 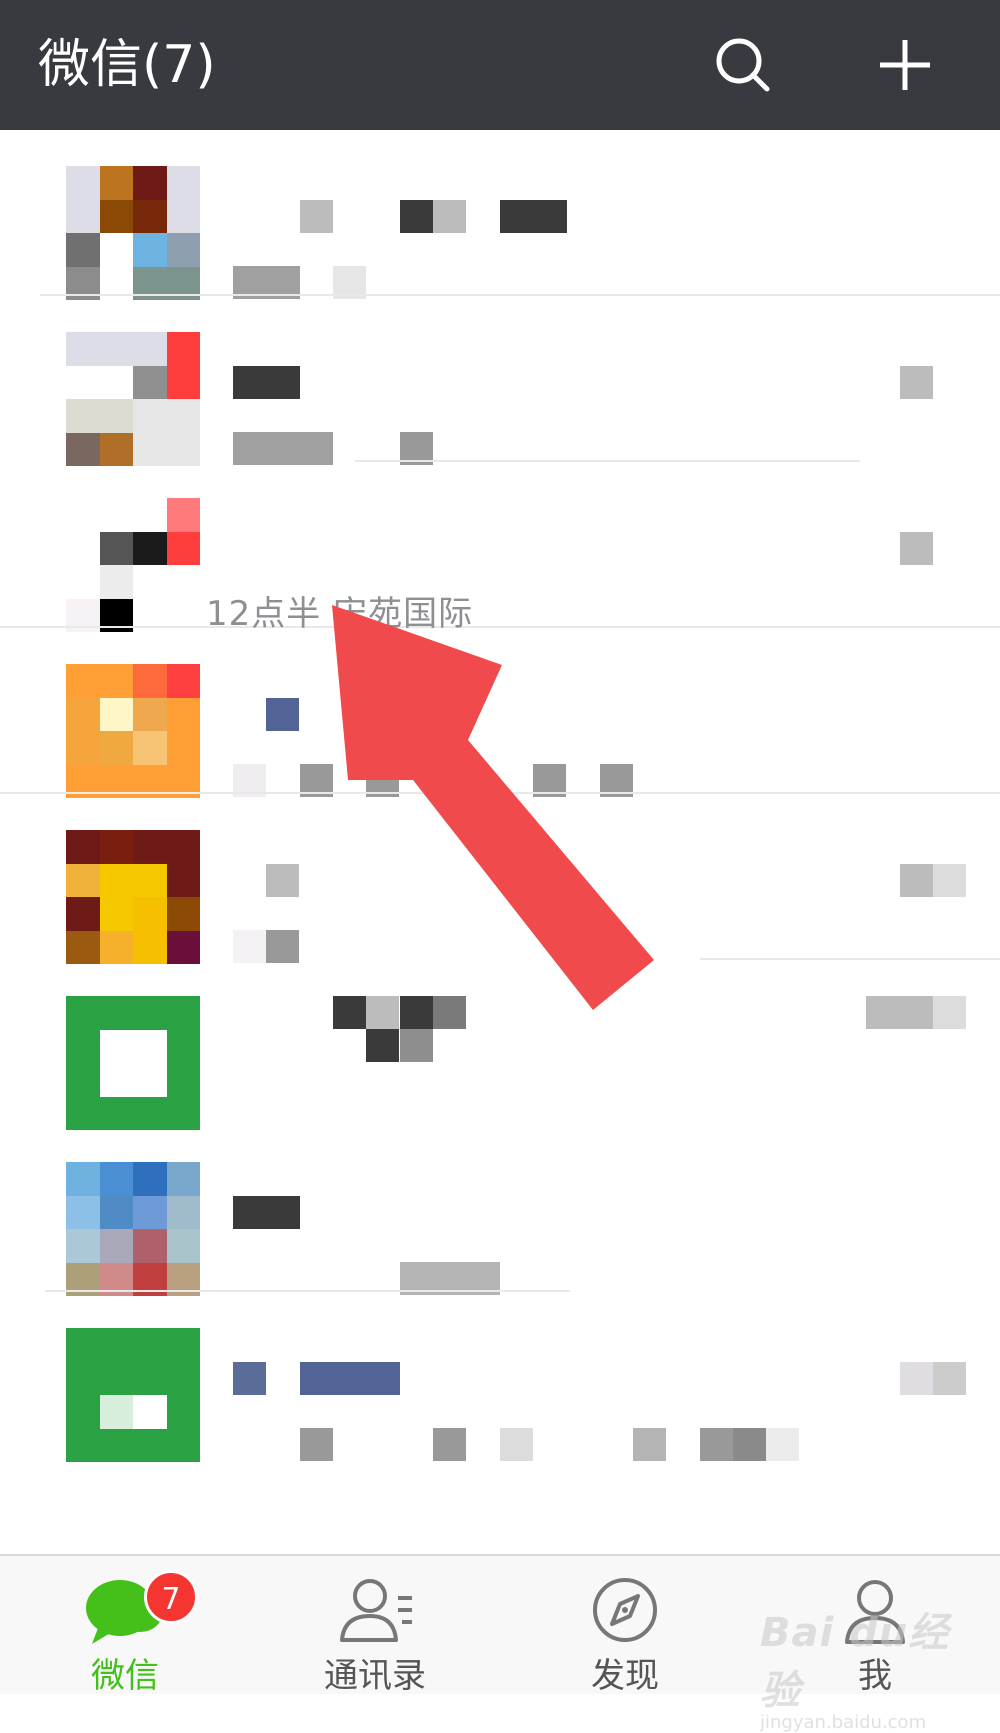 I want to click on plus-icon, so click(x=905, y=65).